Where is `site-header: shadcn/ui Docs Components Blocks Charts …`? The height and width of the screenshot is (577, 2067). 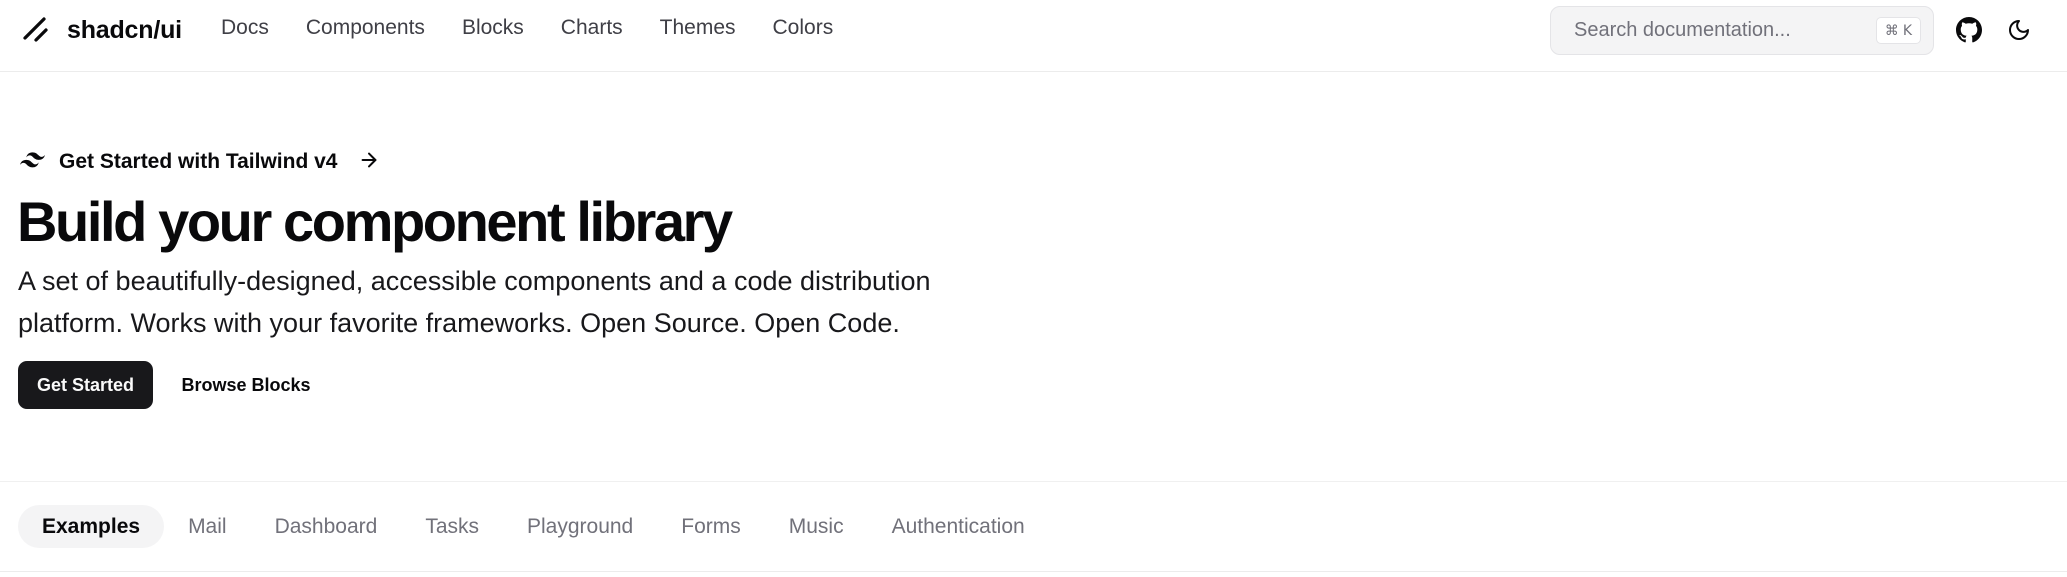
site-header: shadcn/ui Docs Components Blocks Charts … is located at coordinates (1033, 36).